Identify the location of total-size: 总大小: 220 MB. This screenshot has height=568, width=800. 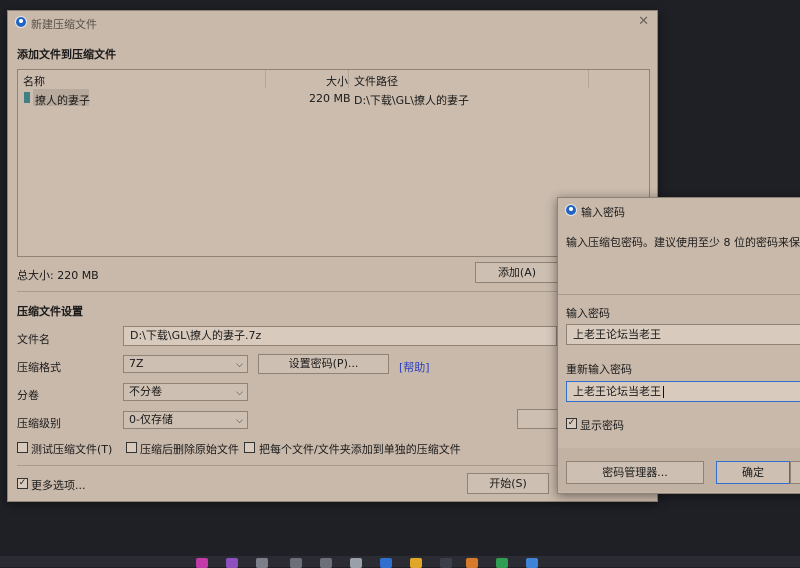
(58, 275).